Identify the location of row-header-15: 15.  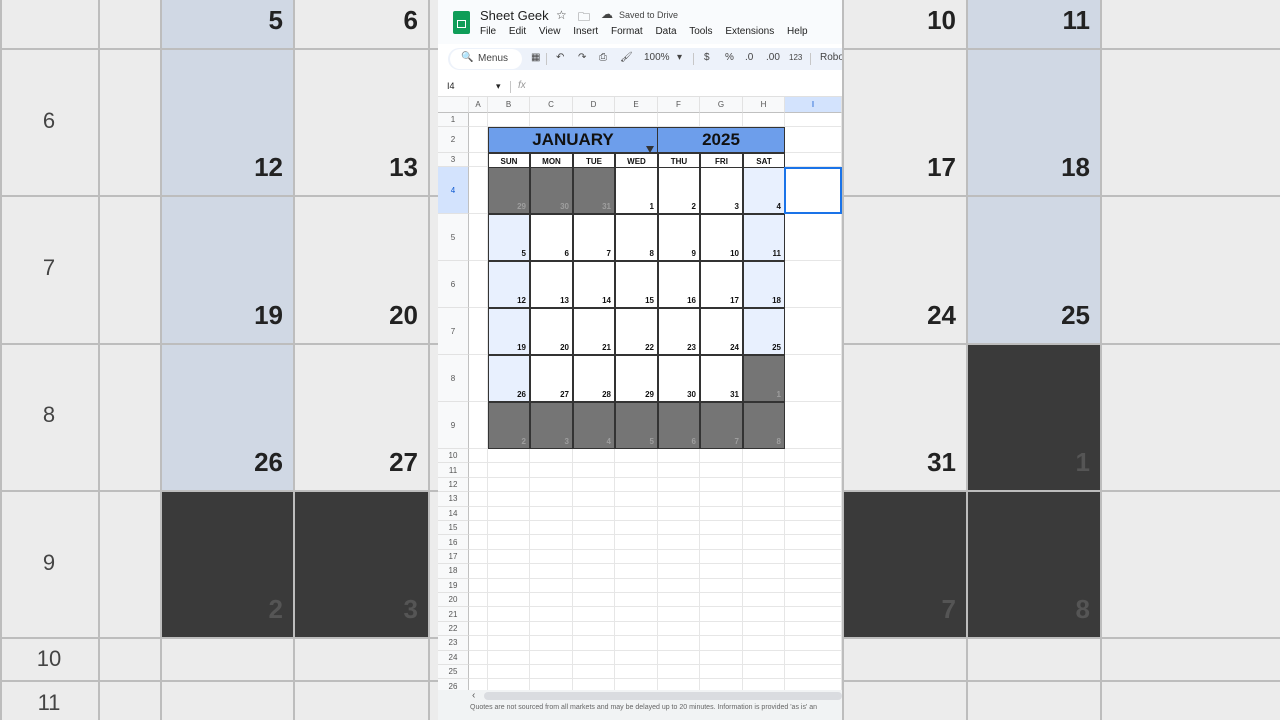
(453, 528).